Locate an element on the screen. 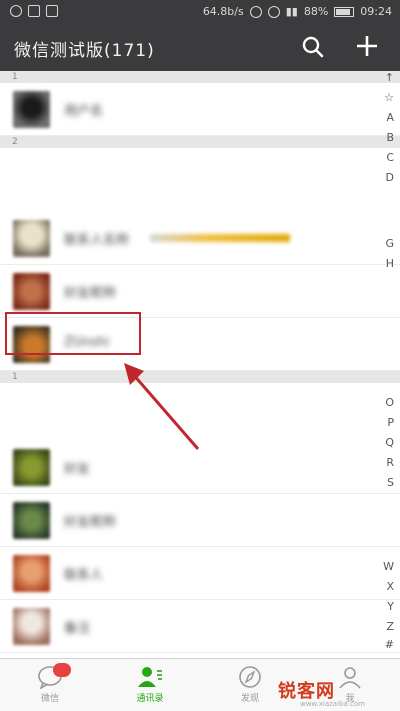 The image size is (400, 711). index-letter: X is located at coordinates (390, 586).